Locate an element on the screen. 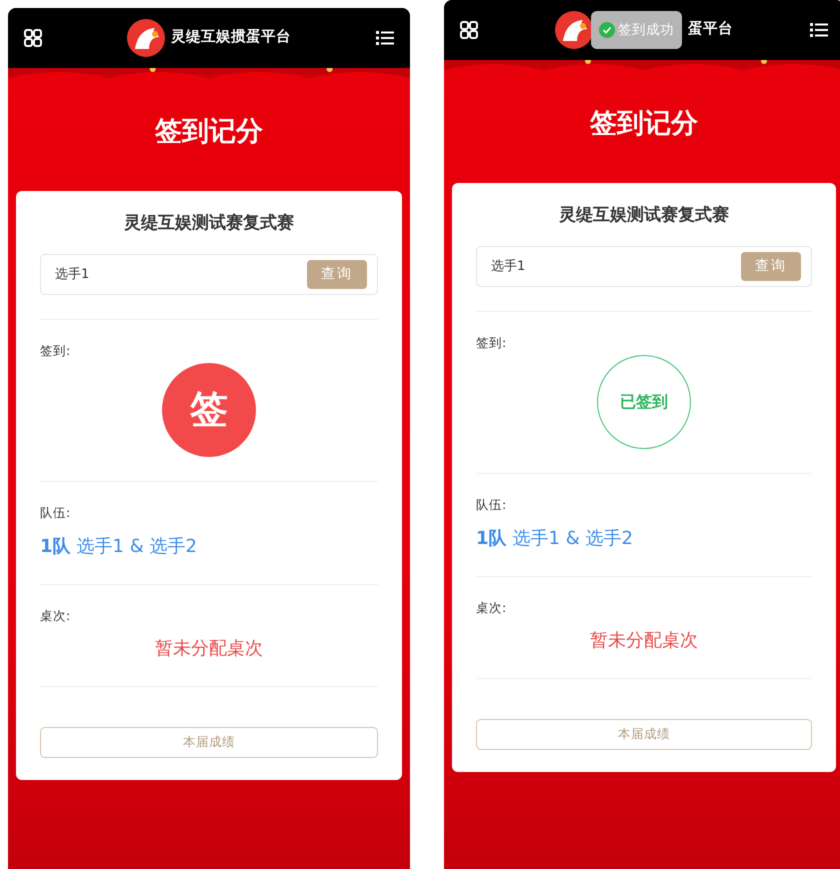  toast-text: 签到成功 is located at coordinates (646, 30).